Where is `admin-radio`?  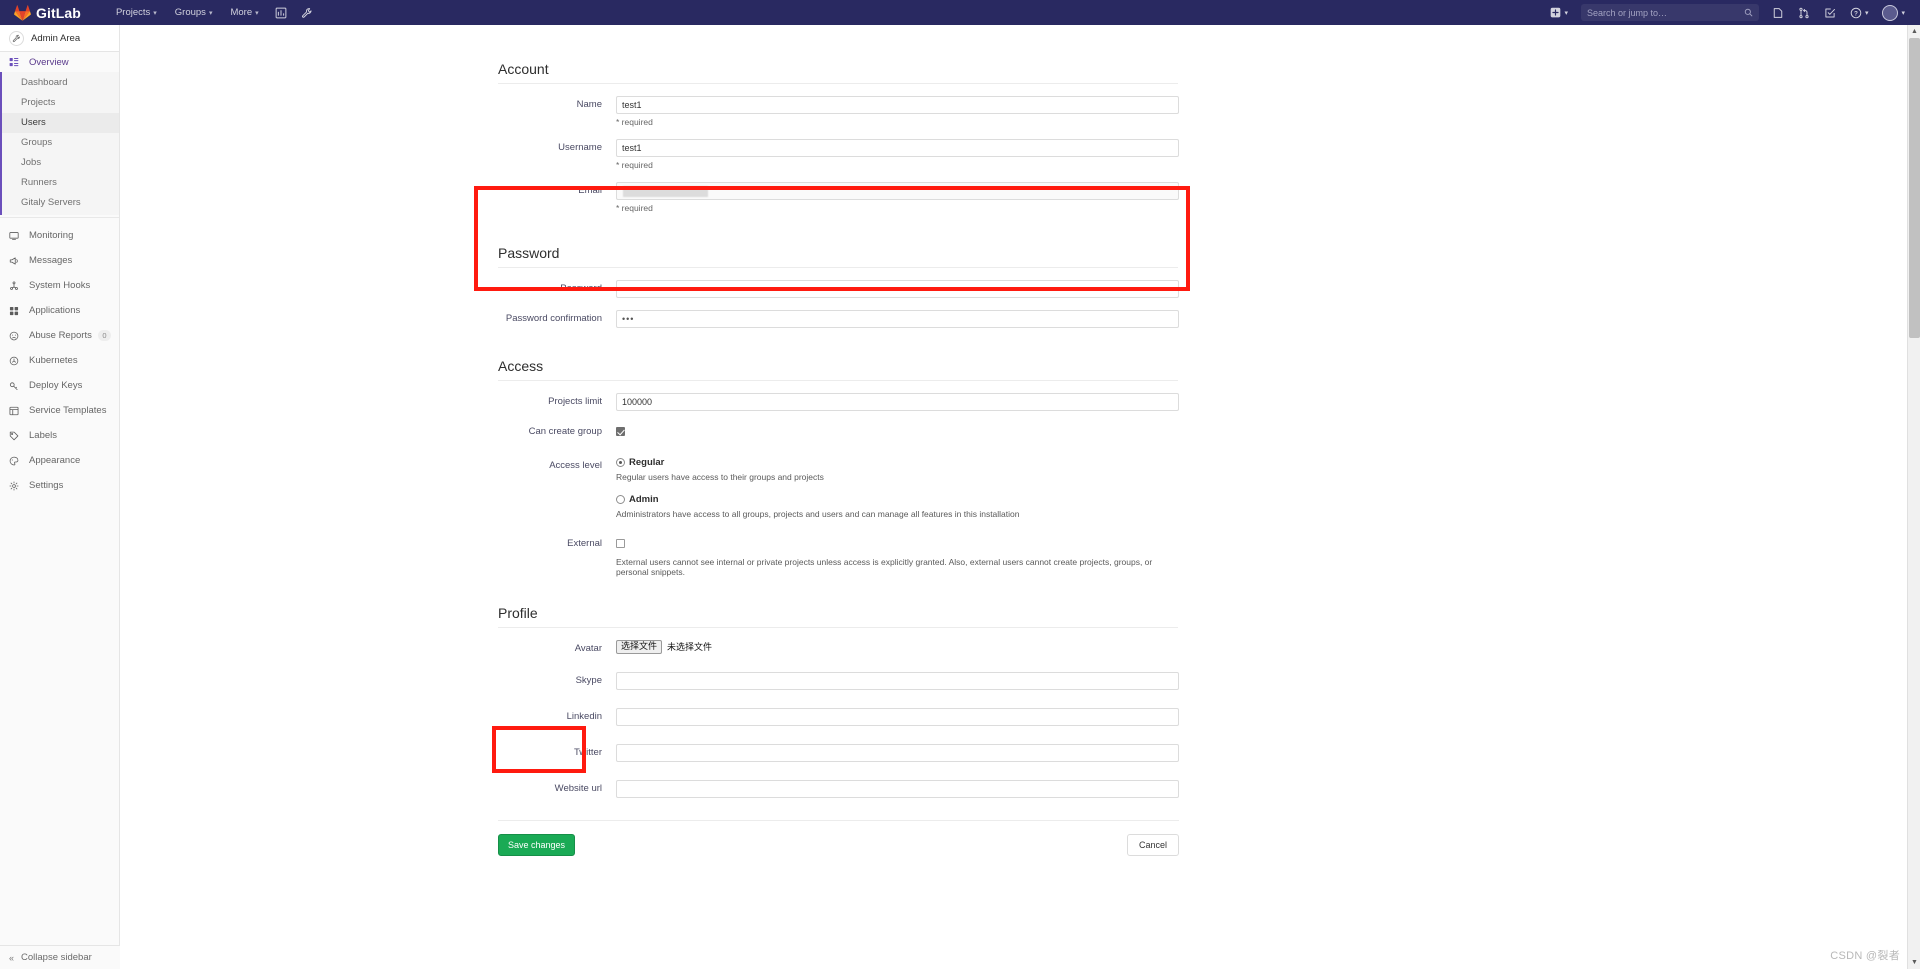
admin-radio is located at coordinates (620, 499).